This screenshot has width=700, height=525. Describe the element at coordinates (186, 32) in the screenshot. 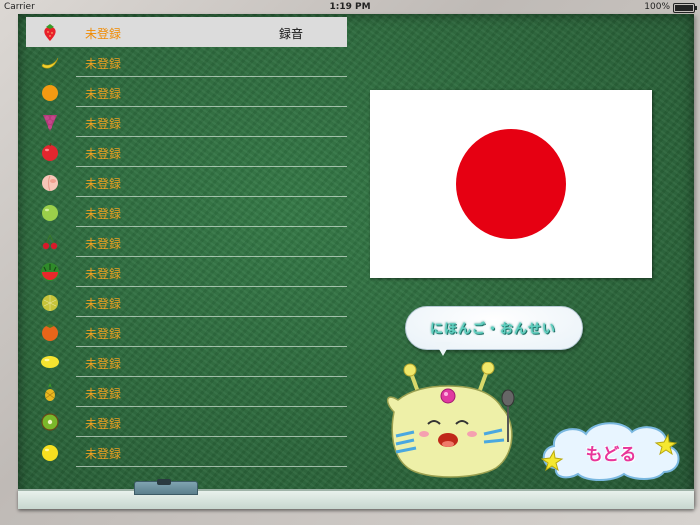

I see `list-item: 未登録 録音` at that location.